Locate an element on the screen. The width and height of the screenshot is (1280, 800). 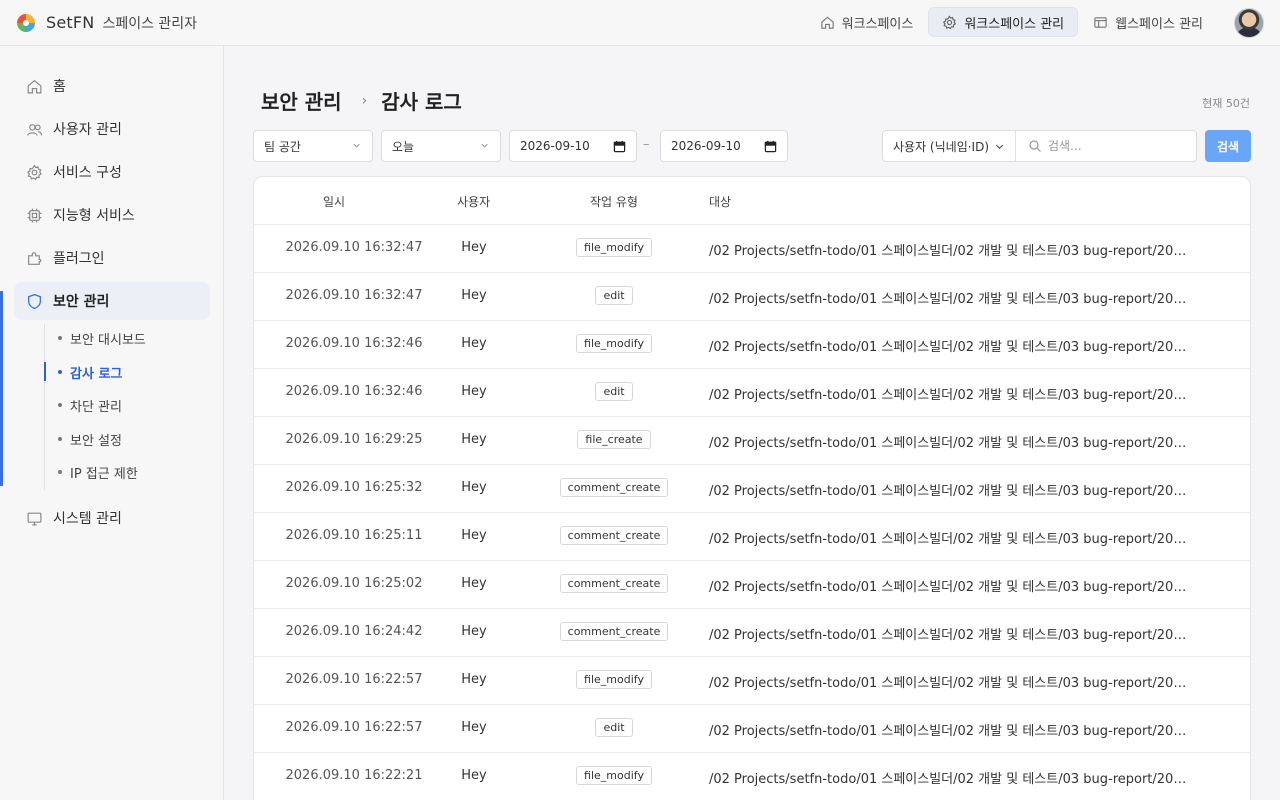
sidebar-item-label: 플러그인 is located at coordinates (79, 259).